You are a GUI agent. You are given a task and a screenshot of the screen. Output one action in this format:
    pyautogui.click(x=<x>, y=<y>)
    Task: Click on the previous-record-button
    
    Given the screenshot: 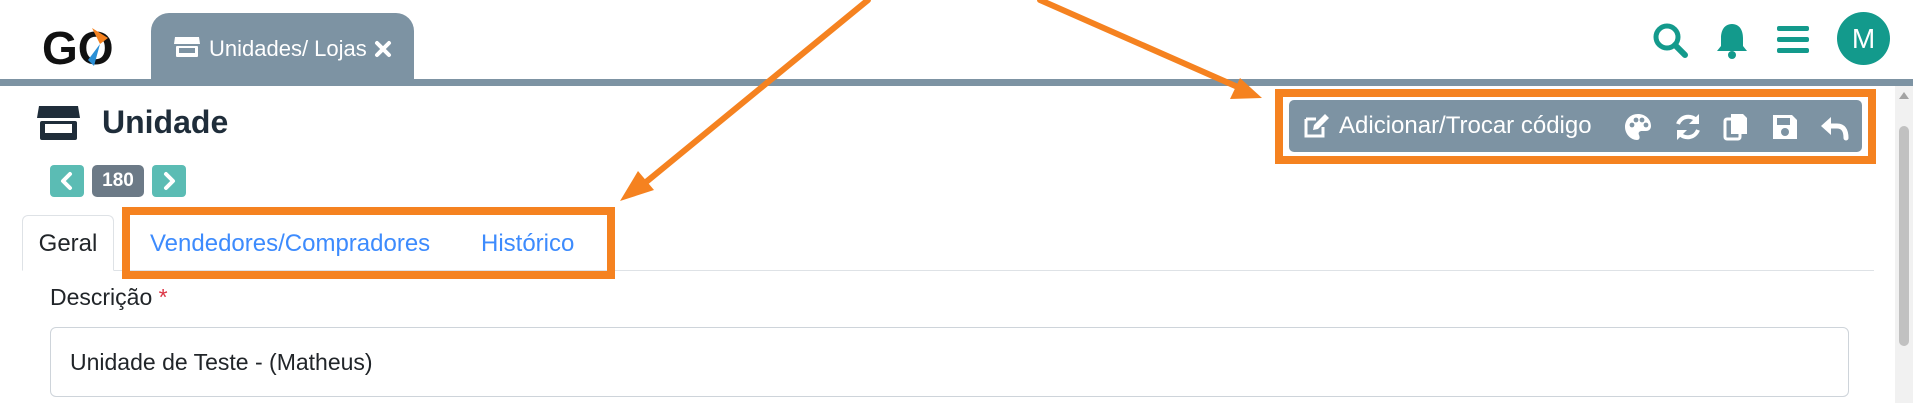 What is the action you would take?
    pyautogui.click(x=67, y=181)
    